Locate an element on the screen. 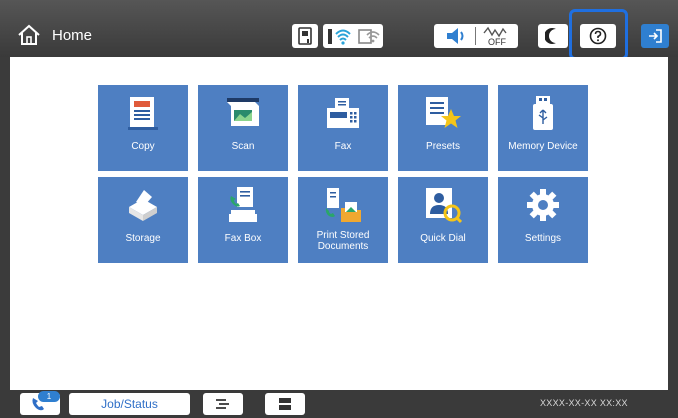  fax-box-icon is located at coordinates (243, 204).